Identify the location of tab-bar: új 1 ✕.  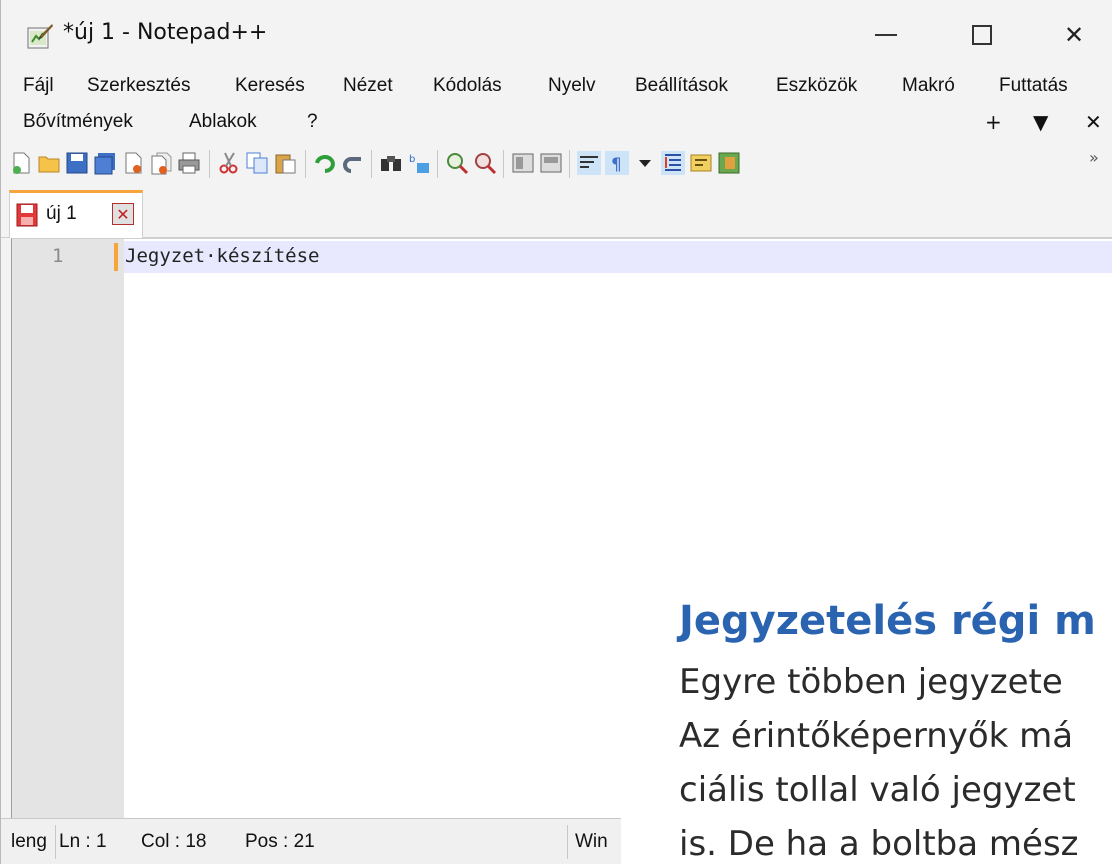
(556, 213).